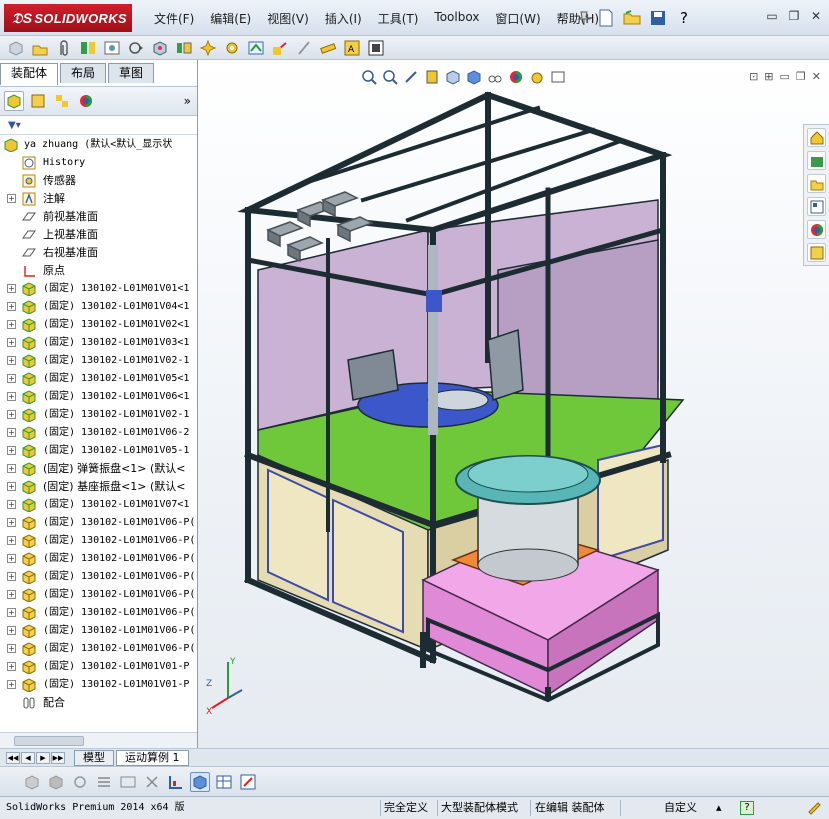 The width and height of the screenshot is (829, 819). What do you see at coordinates (86, 101) in the screenshot?
I see `display-manager-icon` at bounding box center [86, 101].